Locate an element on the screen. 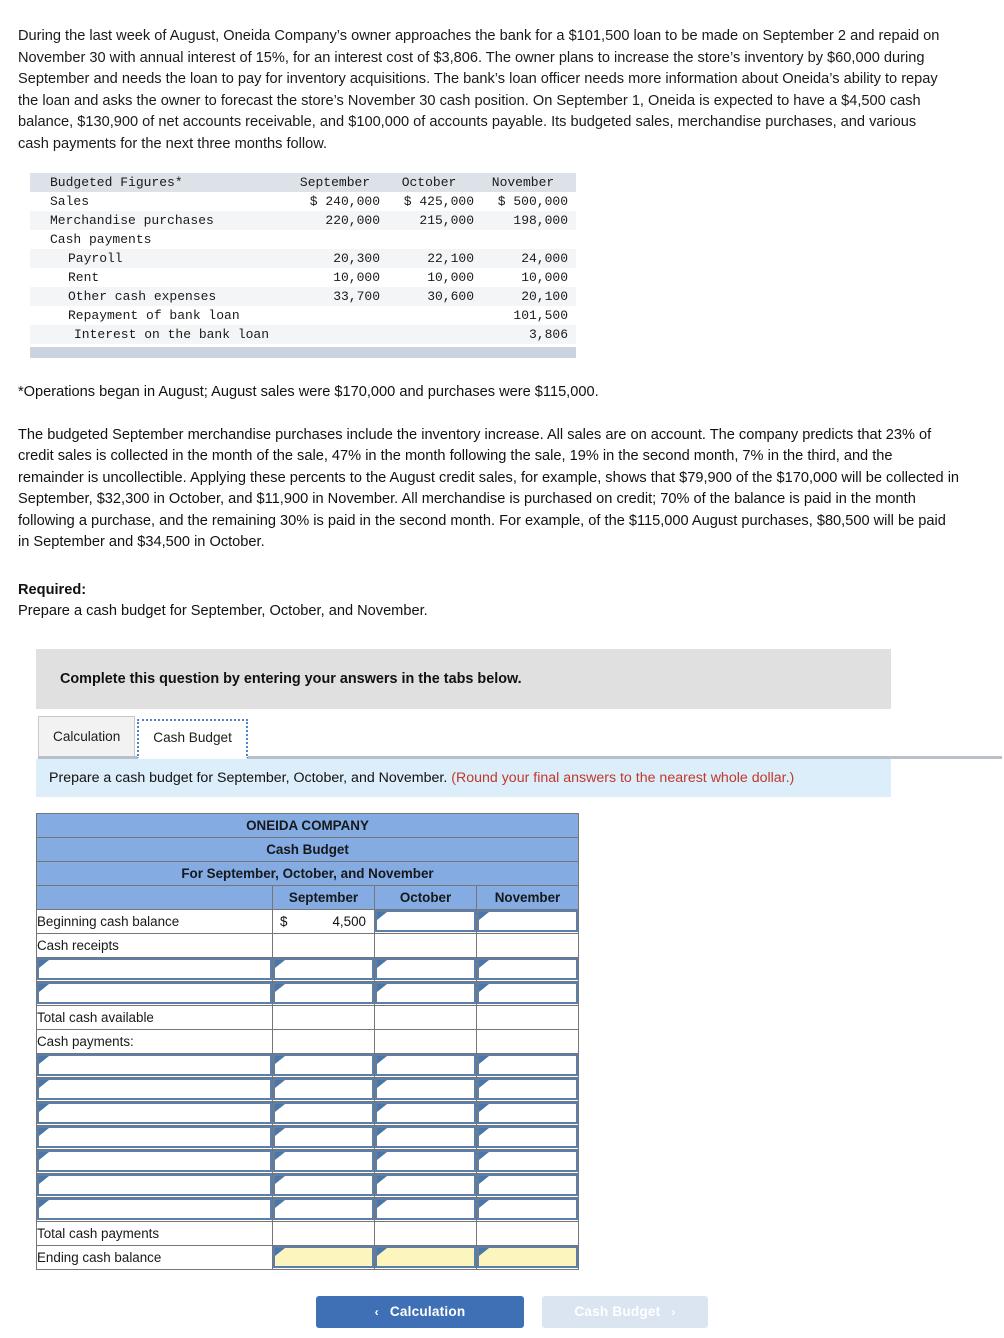 The height and width of the screenshot is (1338, 1004). row-value is located at coordinates (435, 334).